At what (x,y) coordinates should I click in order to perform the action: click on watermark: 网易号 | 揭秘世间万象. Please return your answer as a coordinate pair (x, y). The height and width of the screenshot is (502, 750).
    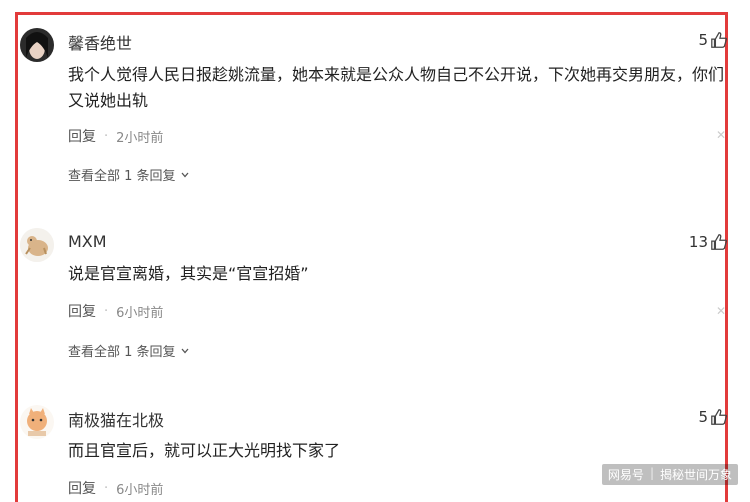
    Looking at the image, I should click on (669, 474).